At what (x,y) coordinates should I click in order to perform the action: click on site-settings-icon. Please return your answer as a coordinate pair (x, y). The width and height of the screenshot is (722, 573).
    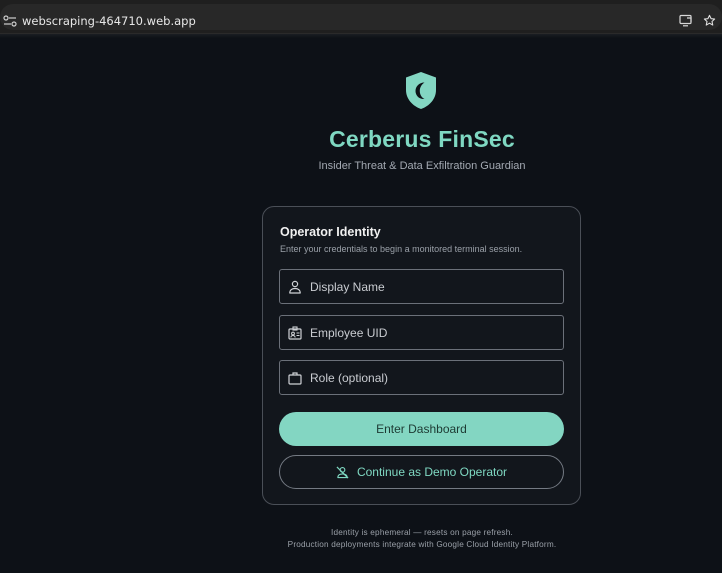
    Looking at the image, I should click on (10, 21).